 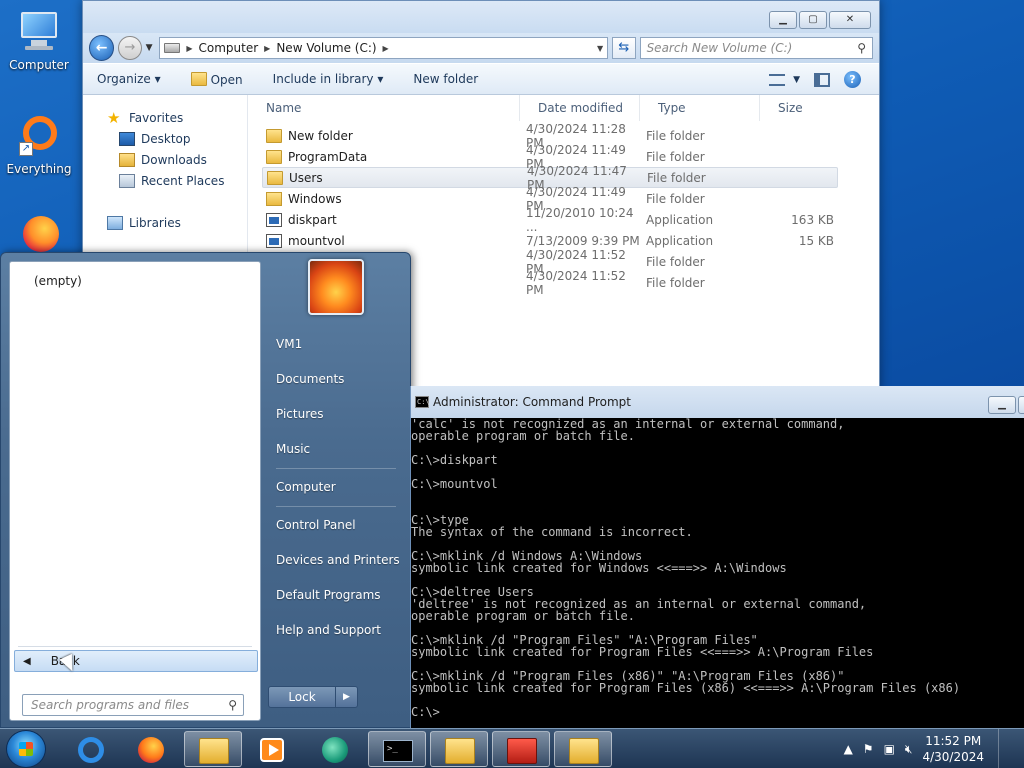 I want to click on file-name: diskpart, so click(x=312, y=219).